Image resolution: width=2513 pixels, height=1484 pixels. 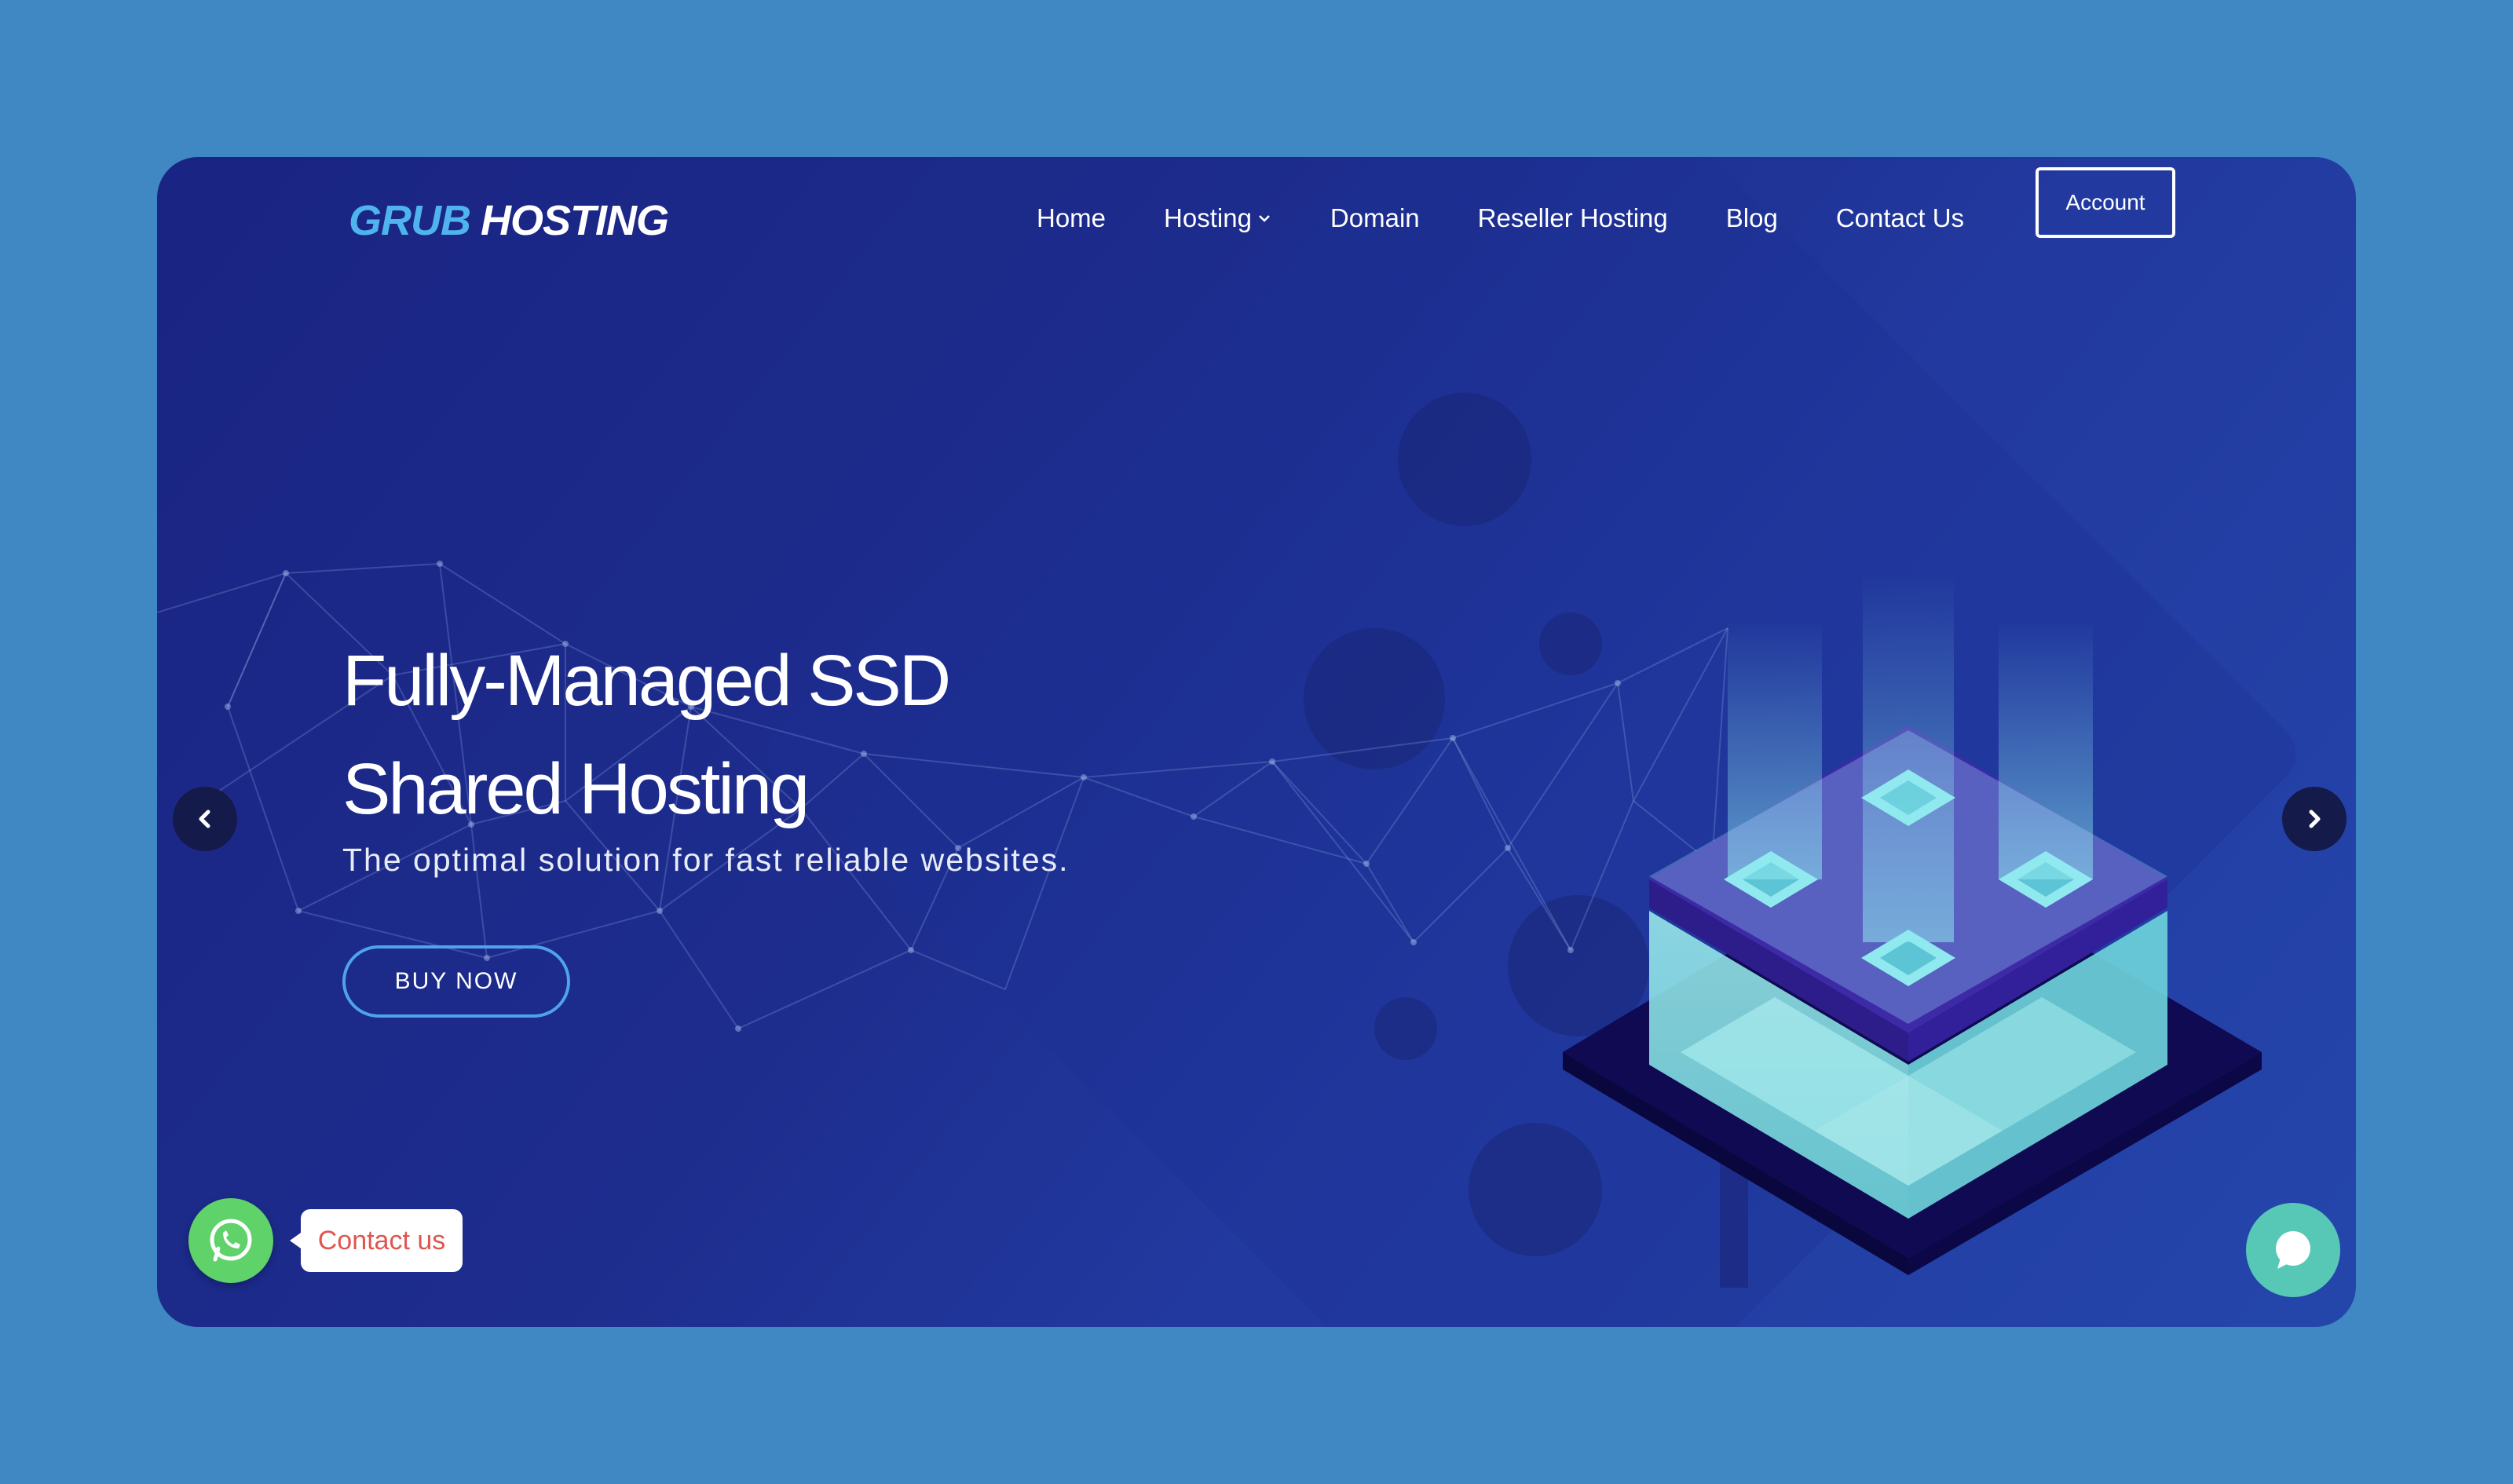 What do you see at coordinates (456, 982) in the screenshot?
I see `buy-now-button: BUY NOW` at bounding box center [456, 982].